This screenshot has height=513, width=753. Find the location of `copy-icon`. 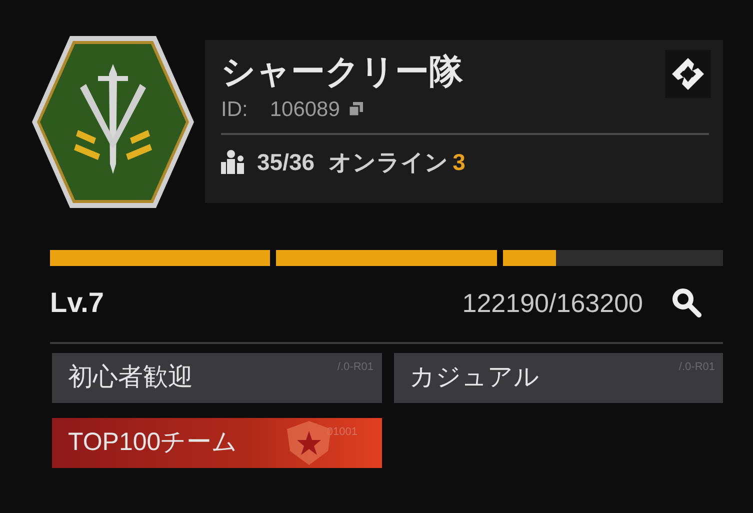

copy-icon is located at coordinates (356, 109).